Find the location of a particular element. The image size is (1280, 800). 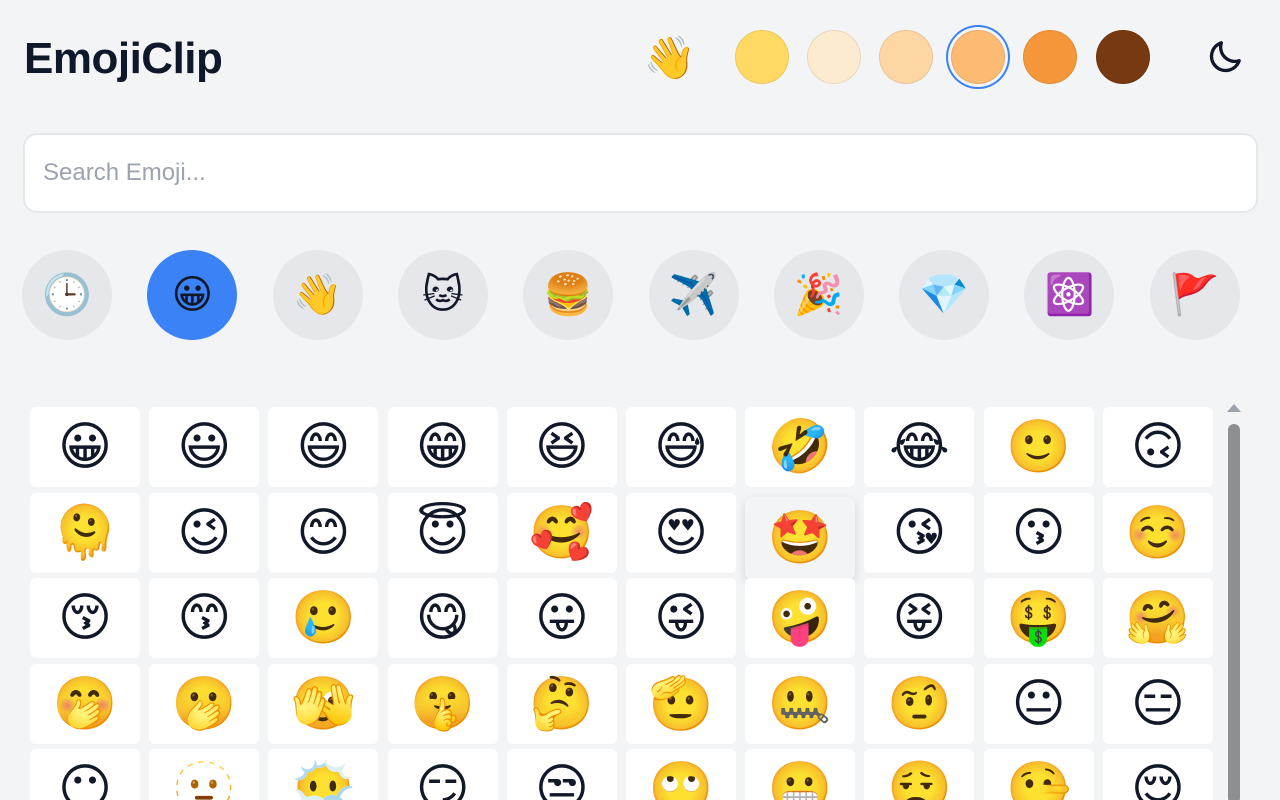

emoji-cell: 🫢 is located at coordinates (204, 703).